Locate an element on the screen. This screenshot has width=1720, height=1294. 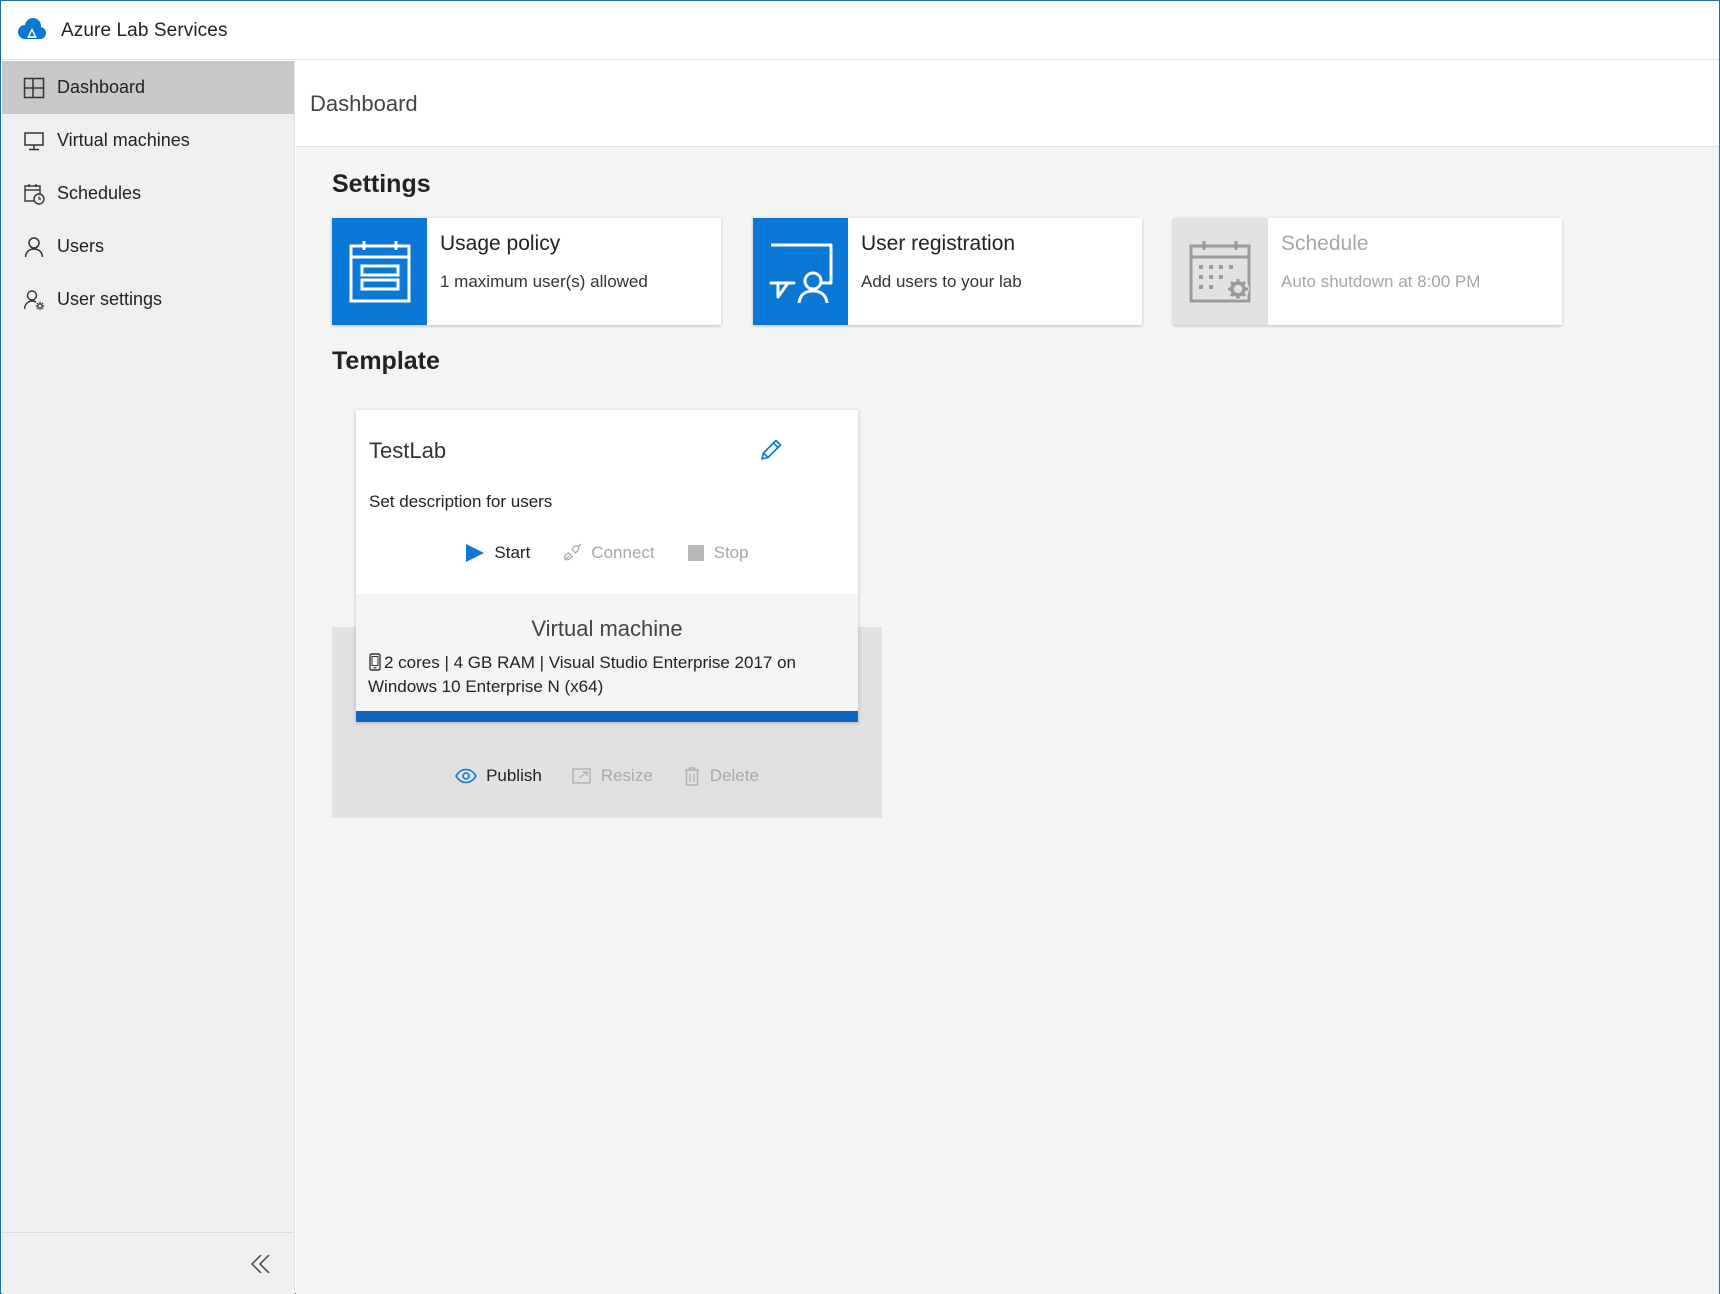
start-button: Start is located at coordinates (497, 553).